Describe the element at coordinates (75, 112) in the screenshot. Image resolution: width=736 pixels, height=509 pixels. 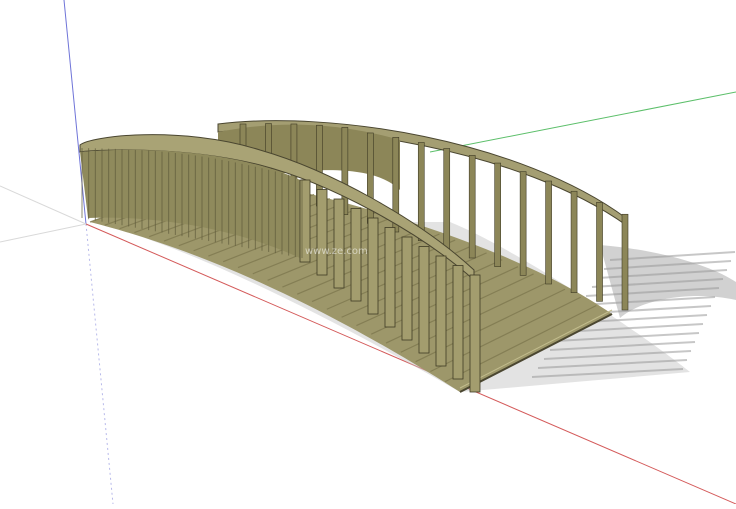
I see `blue-axis` at that location.